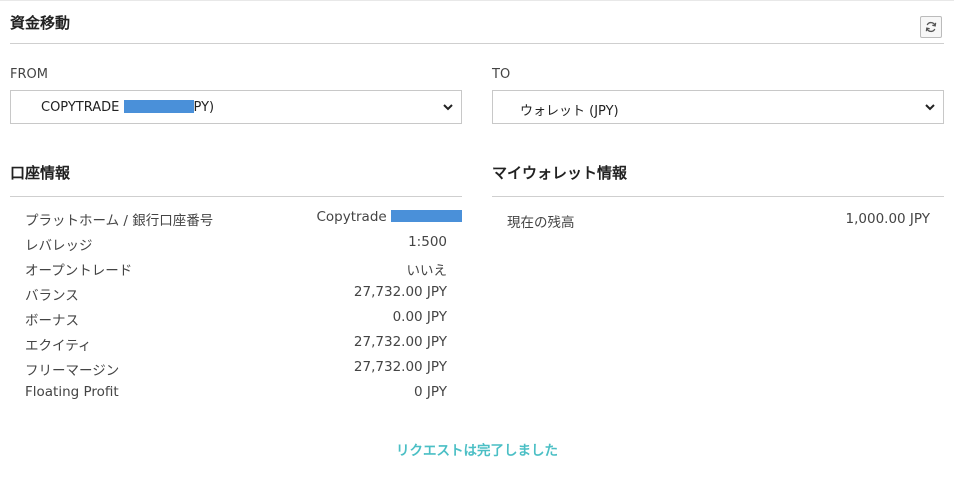 The width and height of the screenshot is (954, 477). Describe the element at coordinates (72, 392) in the screenshot. I see `info-label: Floating Profit` at that location.